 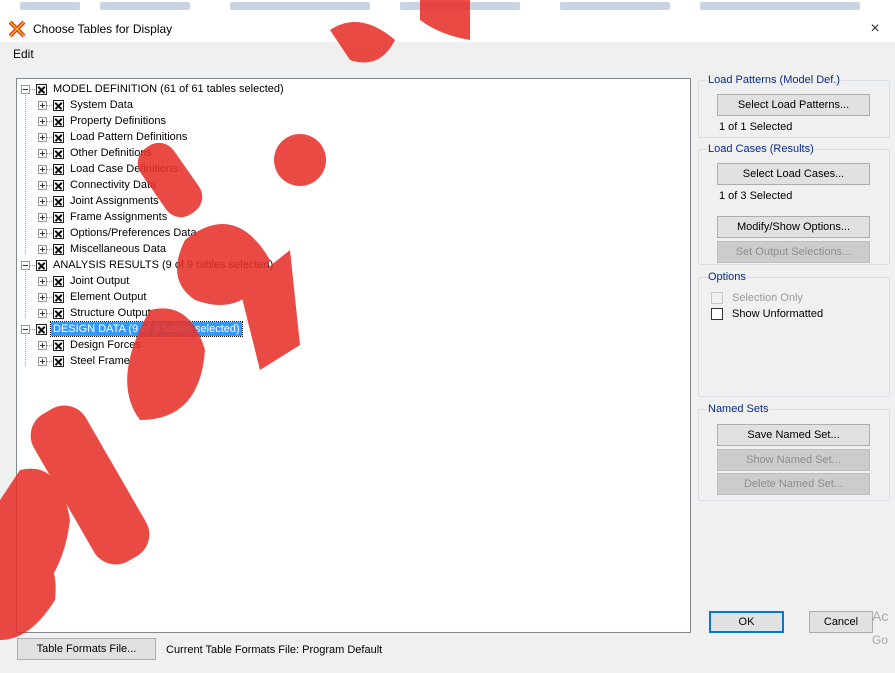 What do you see at coordinates (880, 640) in the screenshot?
I see `activate-windows-subtext: Go` at bounding box center [880, 640].